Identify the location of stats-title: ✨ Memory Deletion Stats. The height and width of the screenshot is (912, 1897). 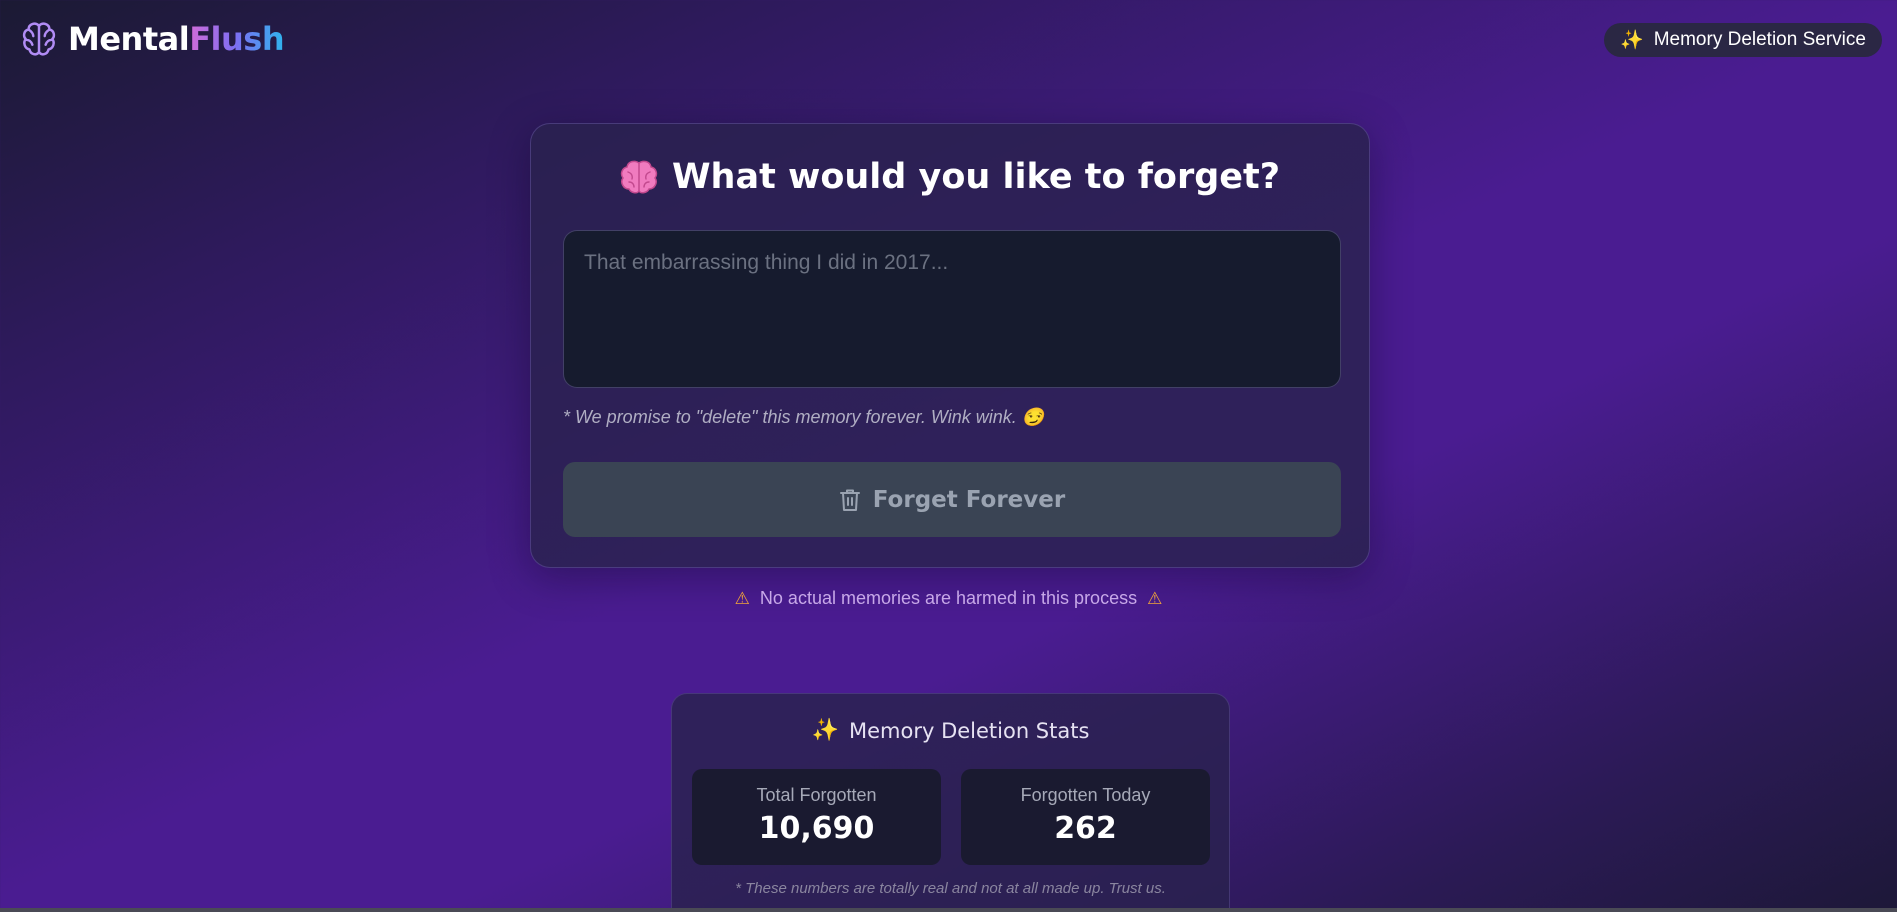
(950, 731).